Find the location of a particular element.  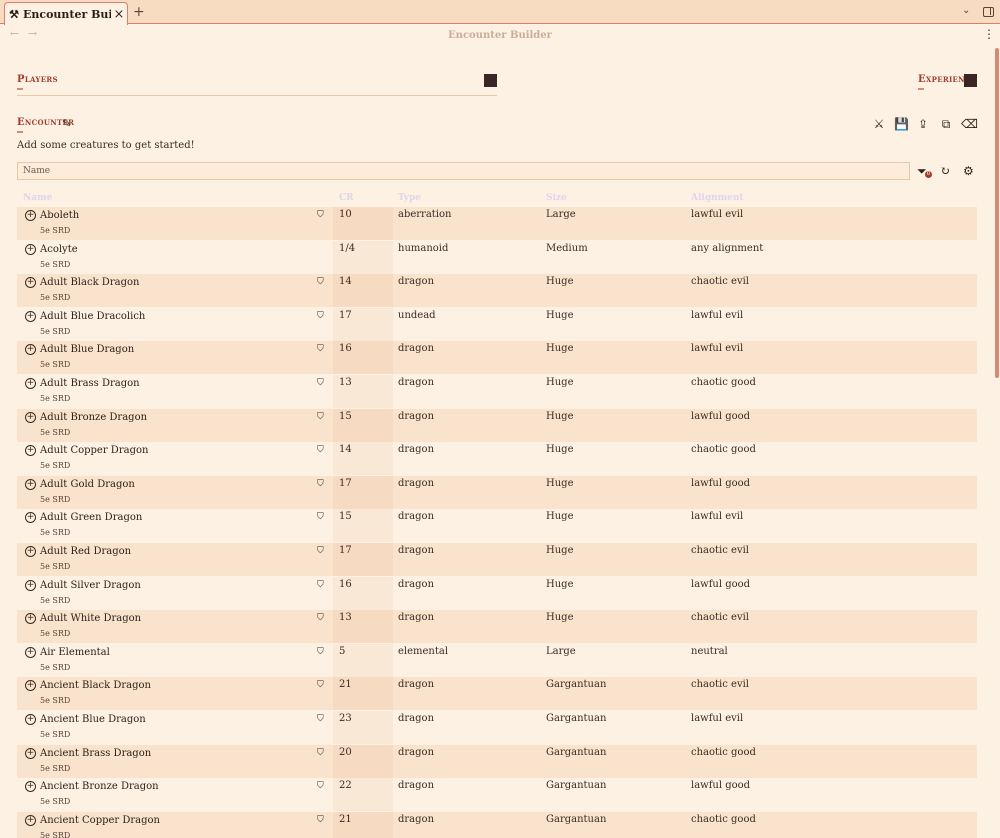

more-options-icon: ⋮ is located at coordinates (989, 34).